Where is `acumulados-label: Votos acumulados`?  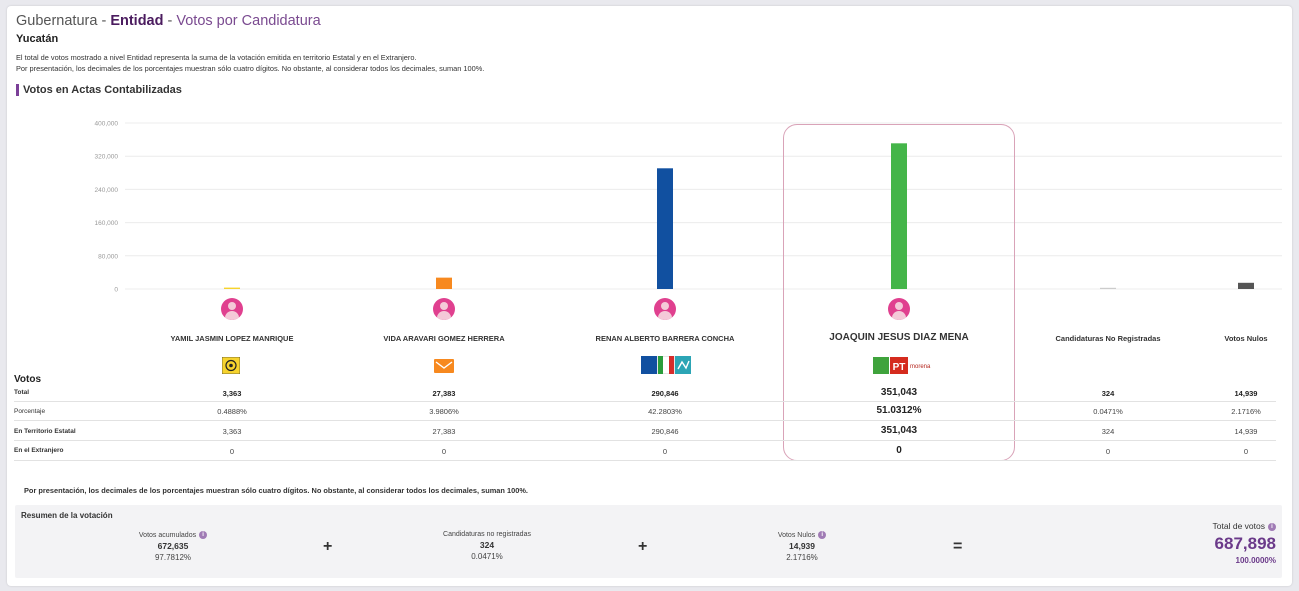
acumulados-label: Votos acumulados is located at coordinates (167, 535).